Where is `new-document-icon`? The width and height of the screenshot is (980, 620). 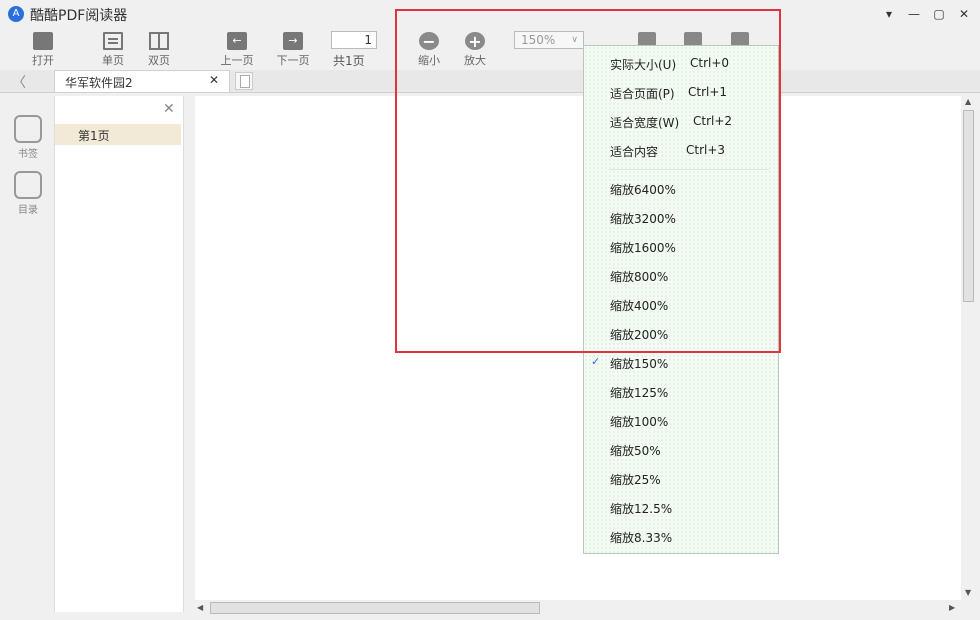
new-document-icon is located at coordinates (245, 81).